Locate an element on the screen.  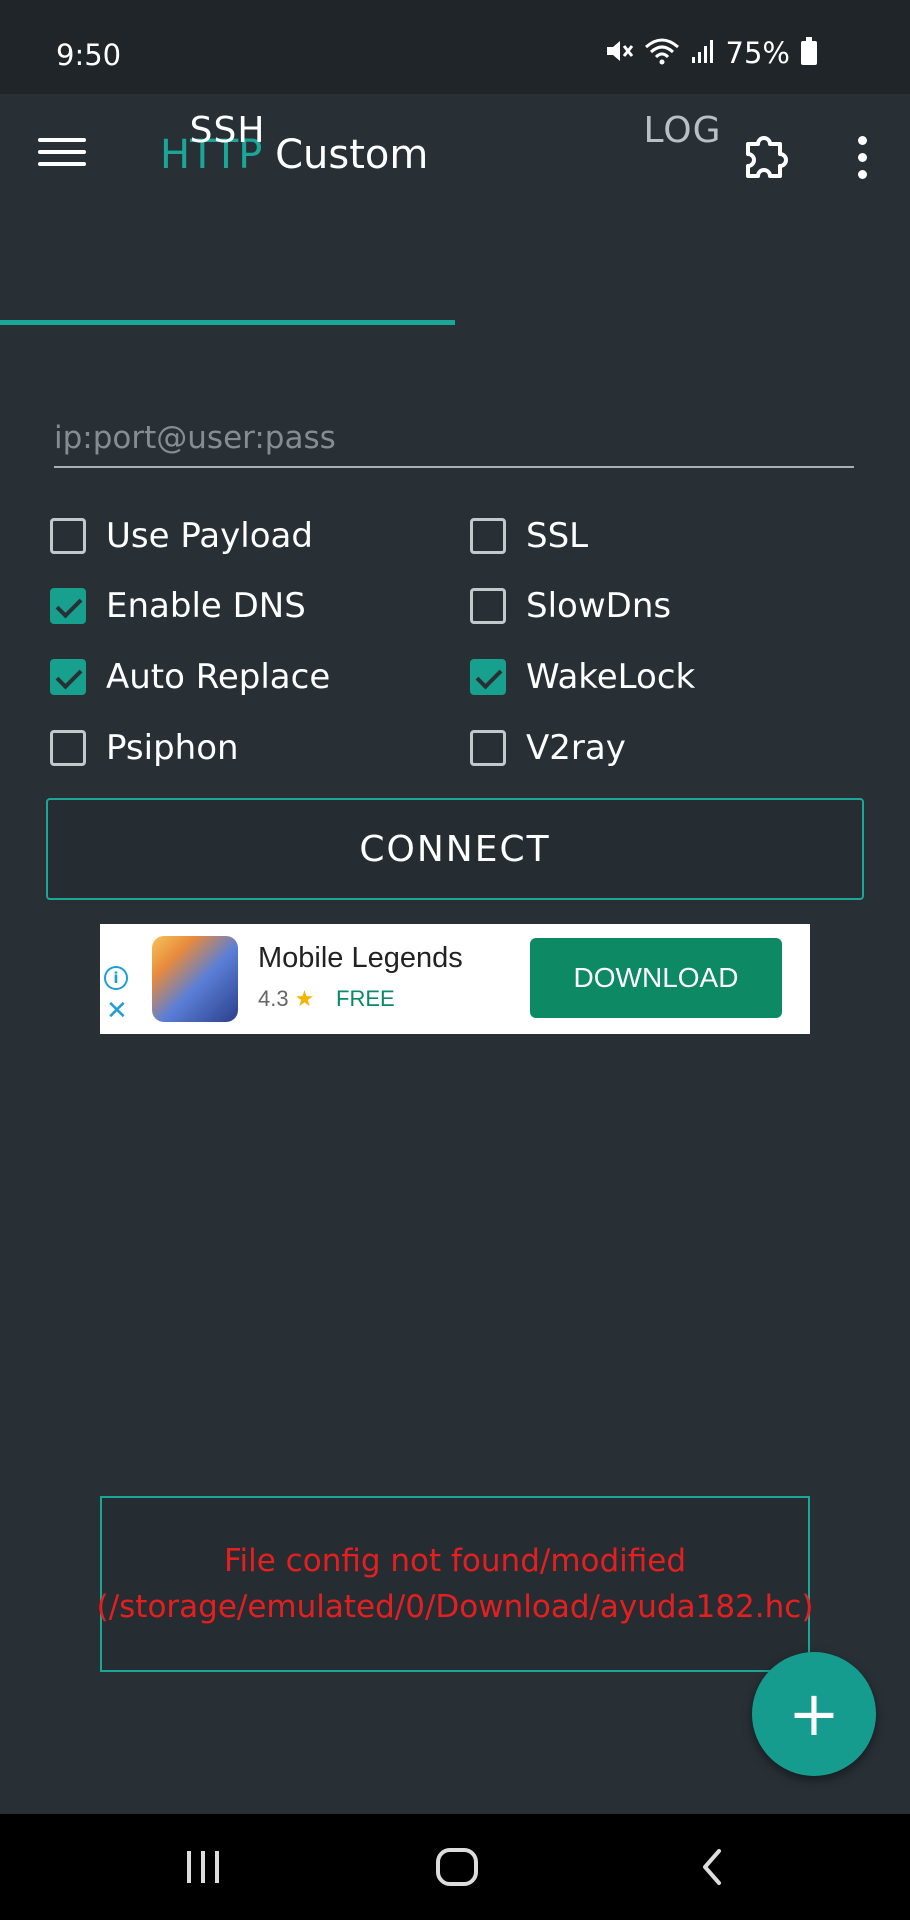
info-icon: i is located at coordinates (116, 978).